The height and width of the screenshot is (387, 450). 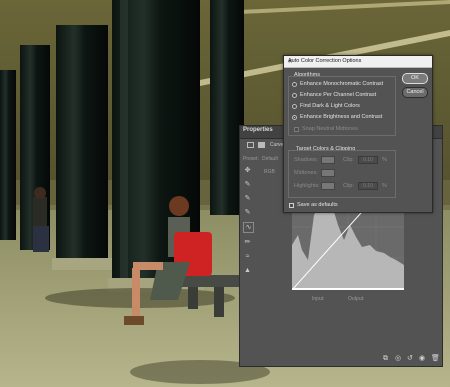 What do you see at coordinates (338, 95) in the screenshot?
I see `option-per-channel-label: Enhance Per Channel Contrast` at bounding box center [338, 95].